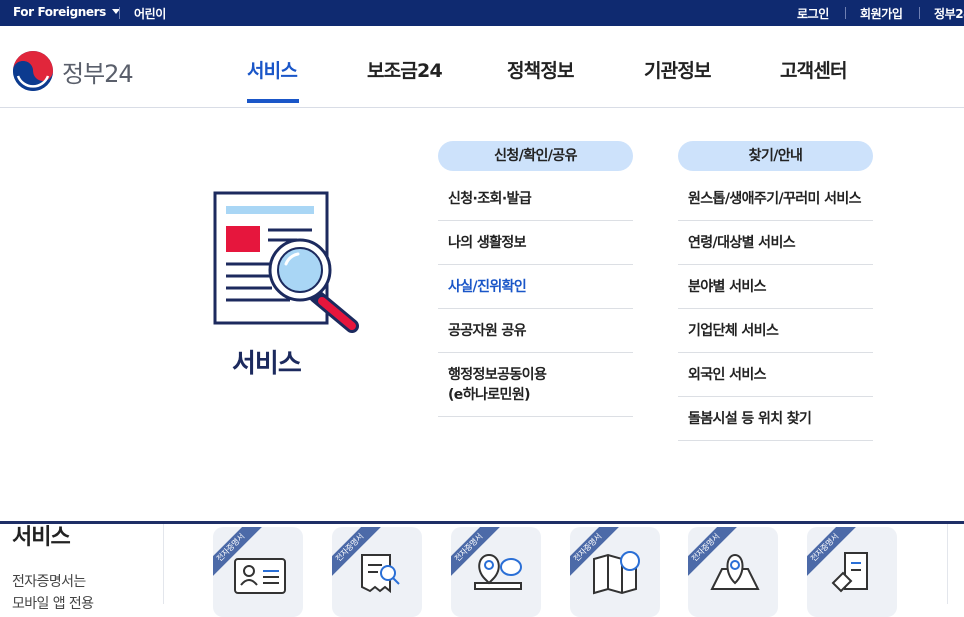 Image resolution: width=964 pixels, height=617 pixels. Describe the element at coordinates (272, 69) in the screenshot. I see `nav-services: 서비스` at that location.